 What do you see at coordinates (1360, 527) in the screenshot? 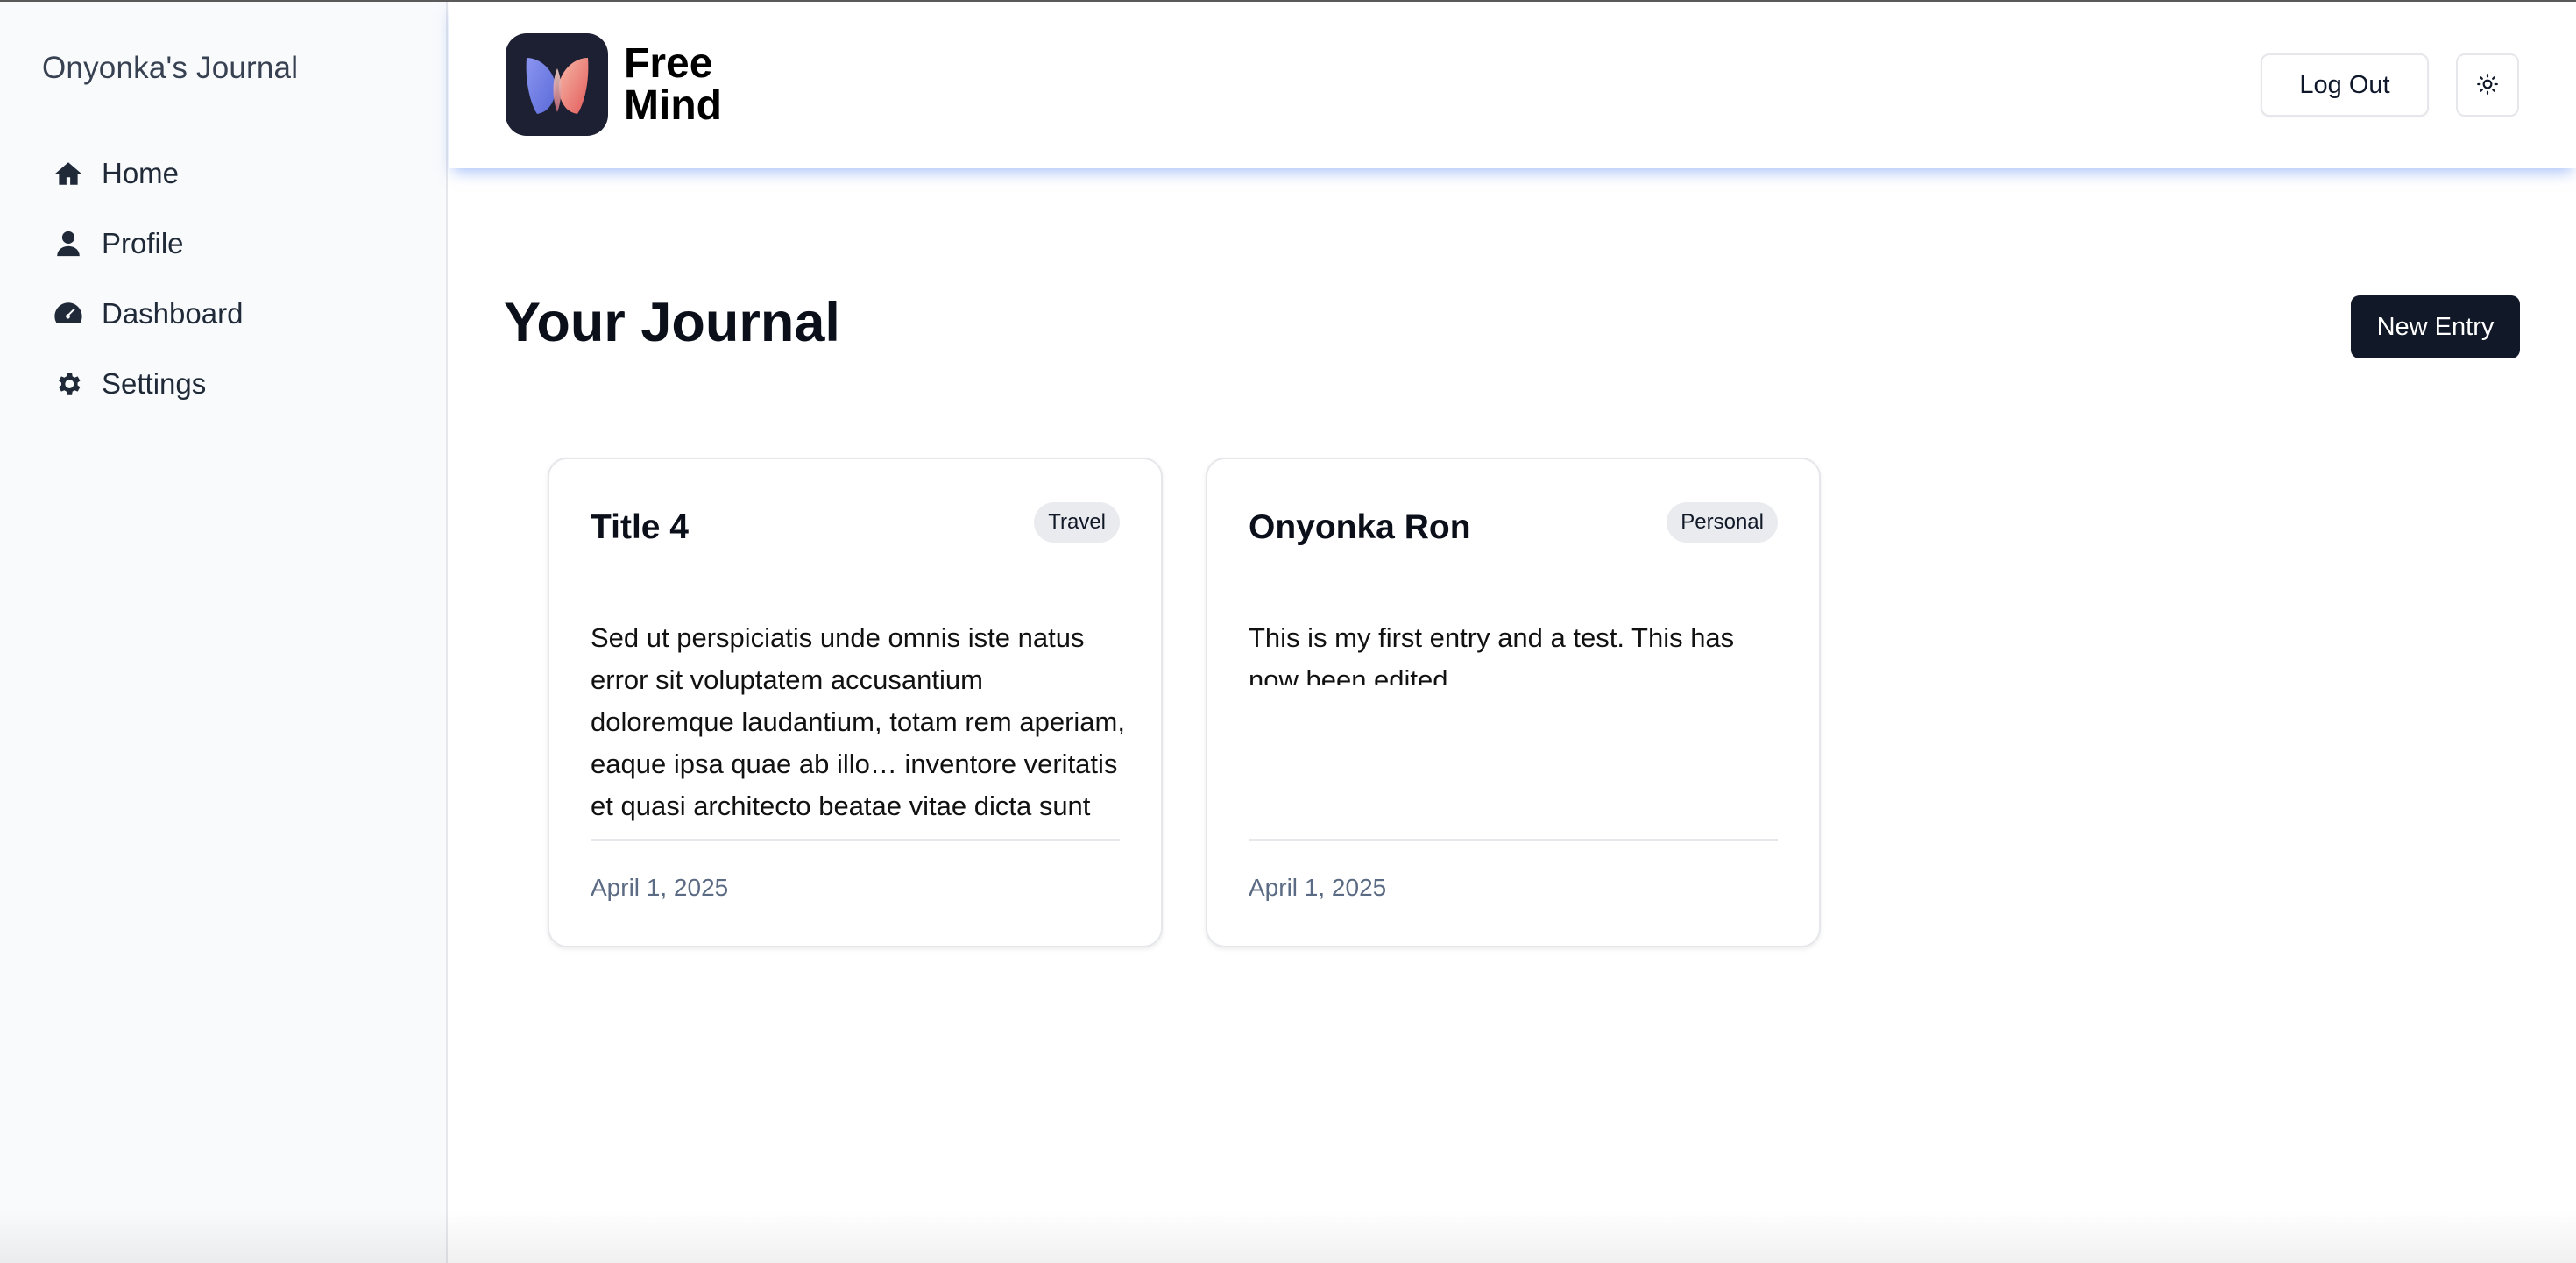
I see `entry-title: Onyonka Ron` at bounding box center [1360, 527].